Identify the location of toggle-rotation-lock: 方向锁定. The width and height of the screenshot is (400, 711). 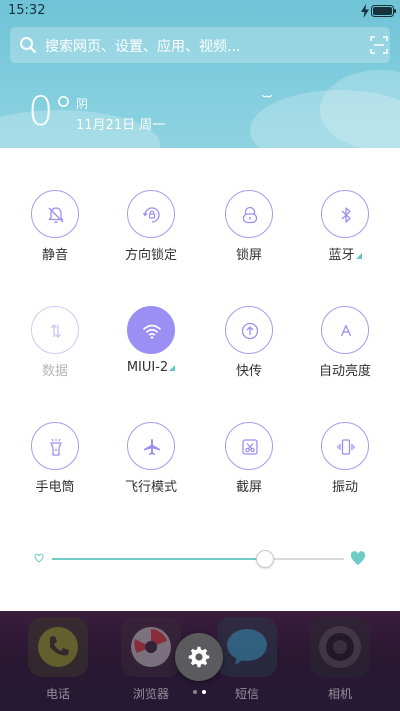
(151, 238).